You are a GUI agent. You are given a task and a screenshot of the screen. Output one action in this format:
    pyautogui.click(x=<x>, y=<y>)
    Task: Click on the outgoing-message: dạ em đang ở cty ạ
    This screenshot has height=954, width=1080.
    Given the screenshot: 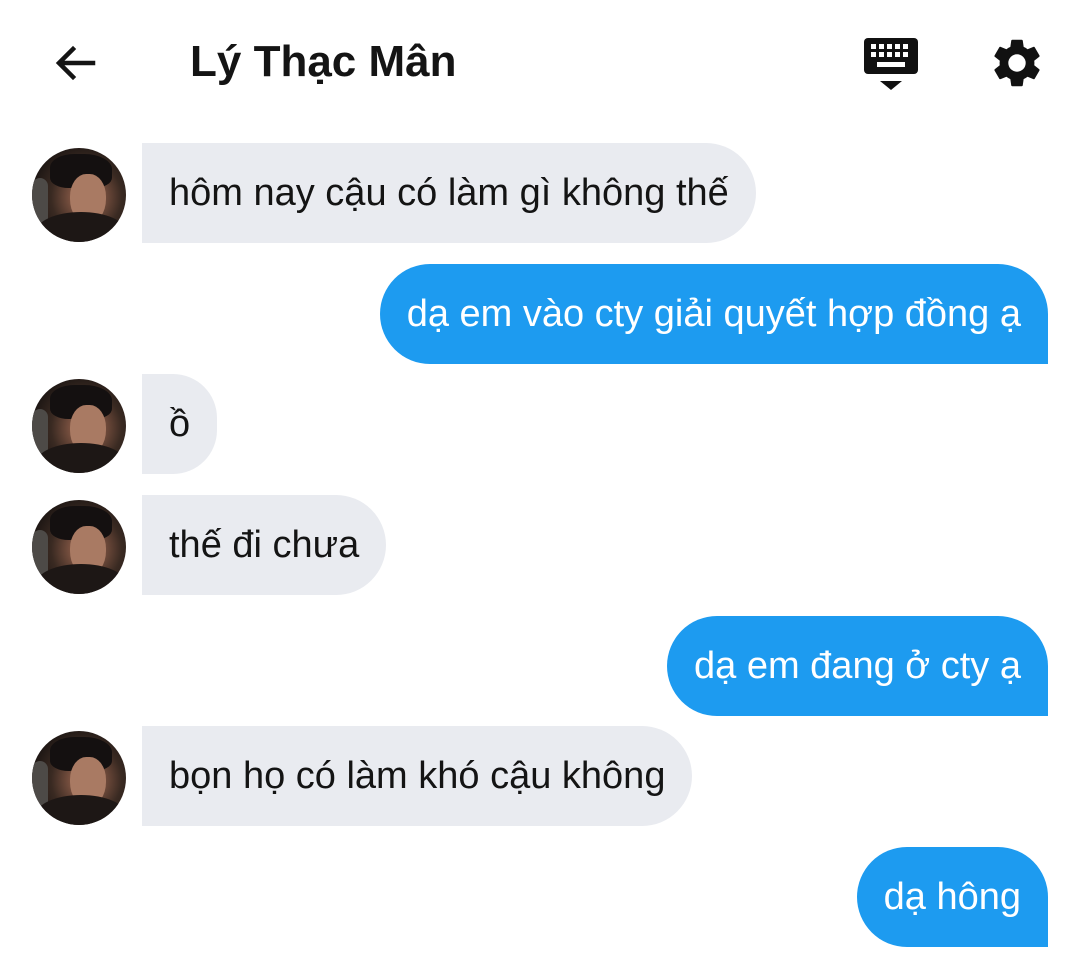 What is the action you would take?
    pyautogui.click(x=857, y=666)
    